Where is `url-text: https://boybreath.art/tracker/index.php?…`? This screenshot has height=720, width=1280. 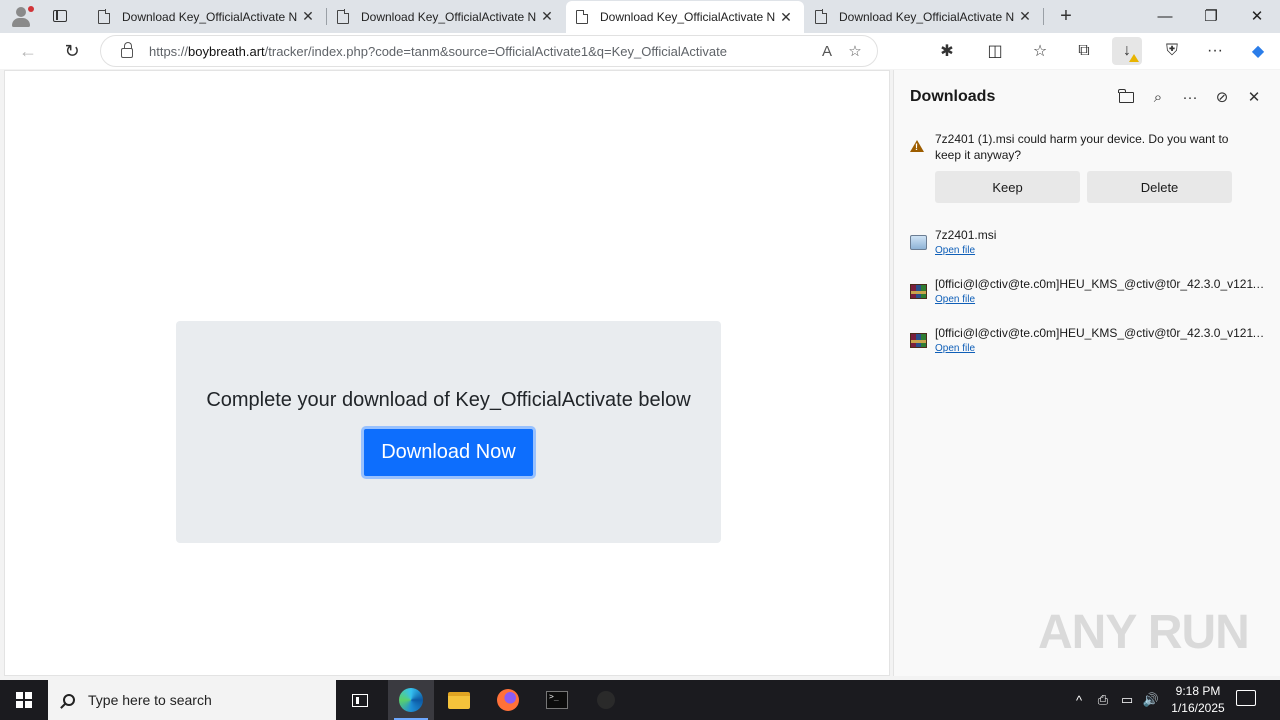 url-text: https://boybreath.art/tracker/index.php?… is located at coordinates (481, 51).